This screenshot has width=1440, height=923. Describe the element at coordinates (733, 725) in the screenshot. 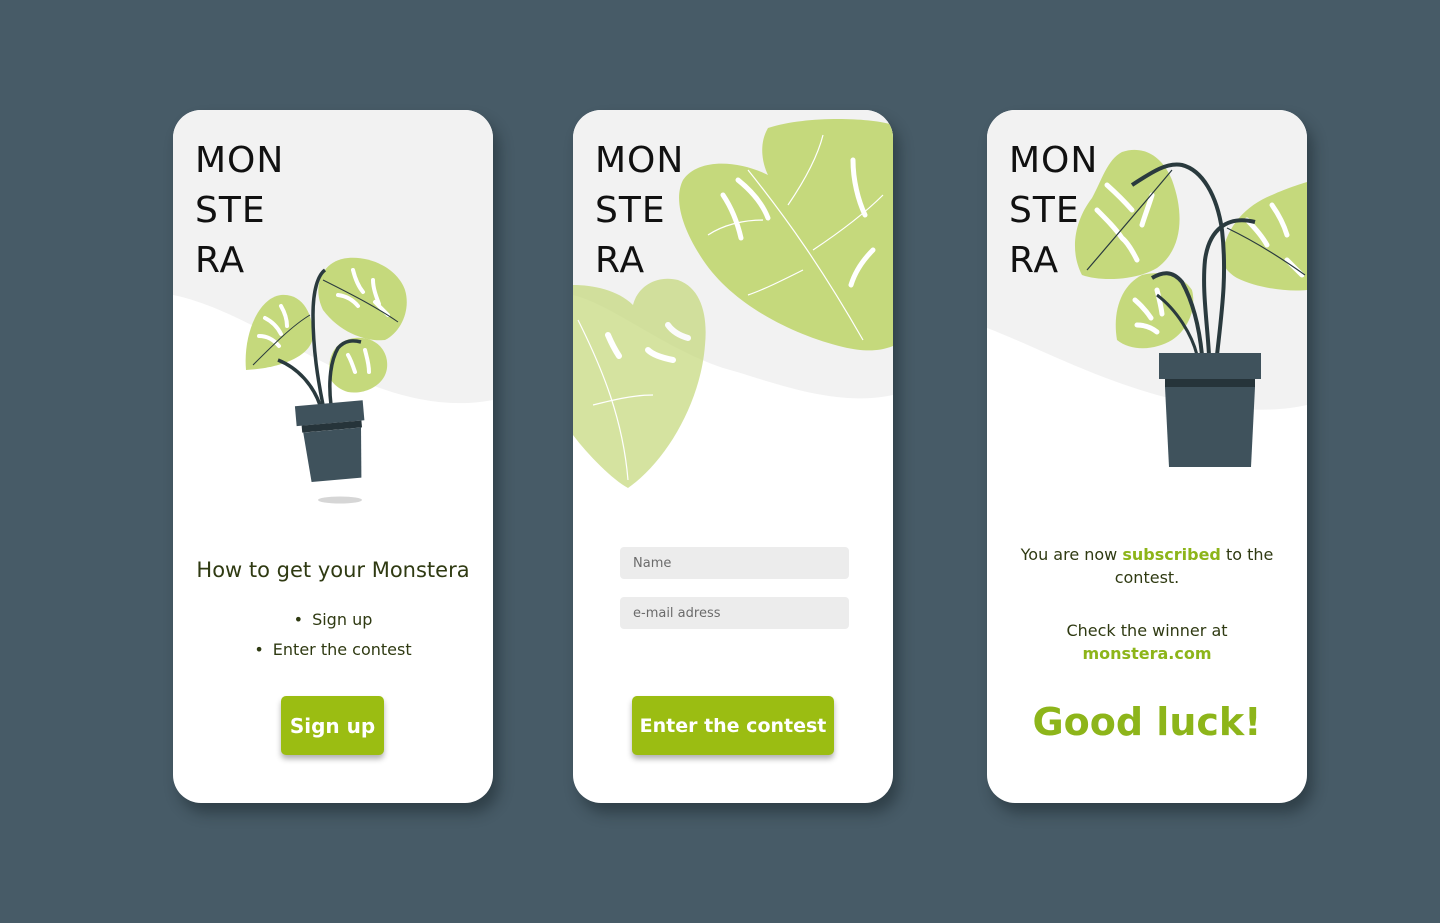

I see `enter-contest-button: Enter the contest` at that location.